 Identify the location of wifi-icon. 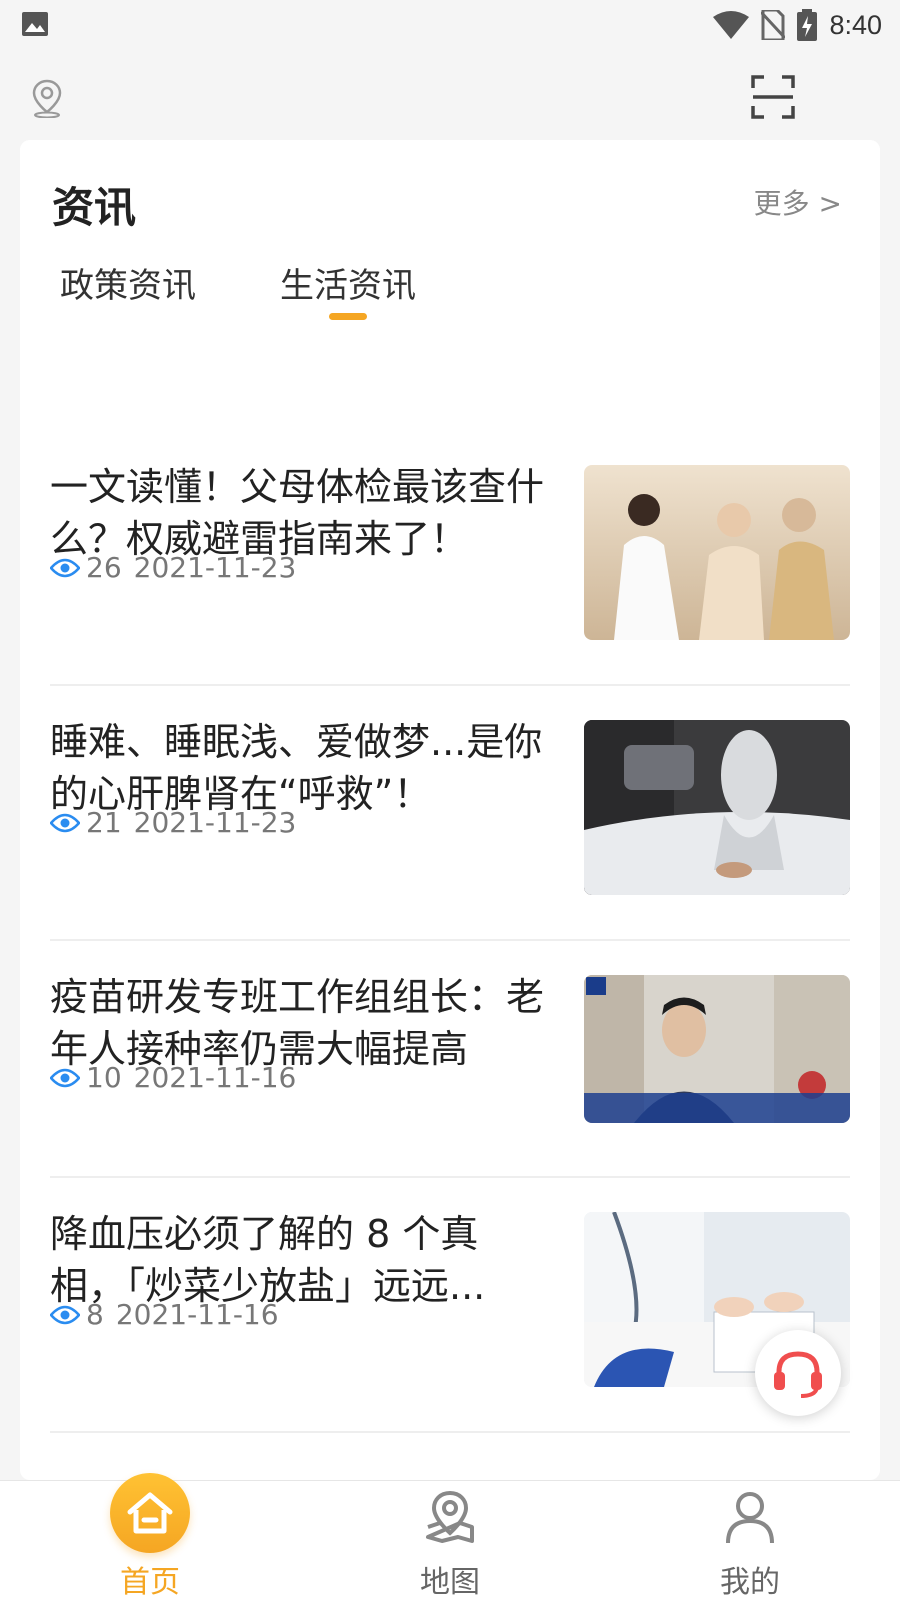
(731, 25).